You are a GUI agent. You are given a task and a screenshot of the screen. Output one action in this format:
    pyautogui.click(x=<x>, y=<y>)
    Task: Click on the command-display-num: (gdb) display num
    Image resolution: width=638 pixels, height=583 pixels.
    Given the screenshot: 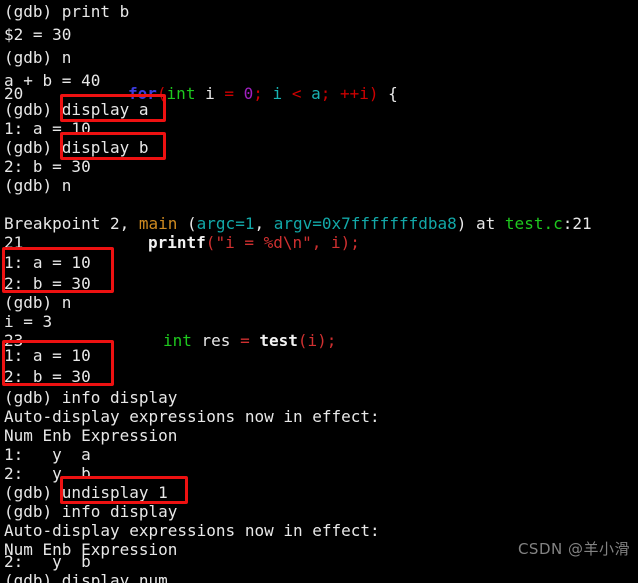 What is the action you would take?
    pyautogui.click(x=86, y=577)
    